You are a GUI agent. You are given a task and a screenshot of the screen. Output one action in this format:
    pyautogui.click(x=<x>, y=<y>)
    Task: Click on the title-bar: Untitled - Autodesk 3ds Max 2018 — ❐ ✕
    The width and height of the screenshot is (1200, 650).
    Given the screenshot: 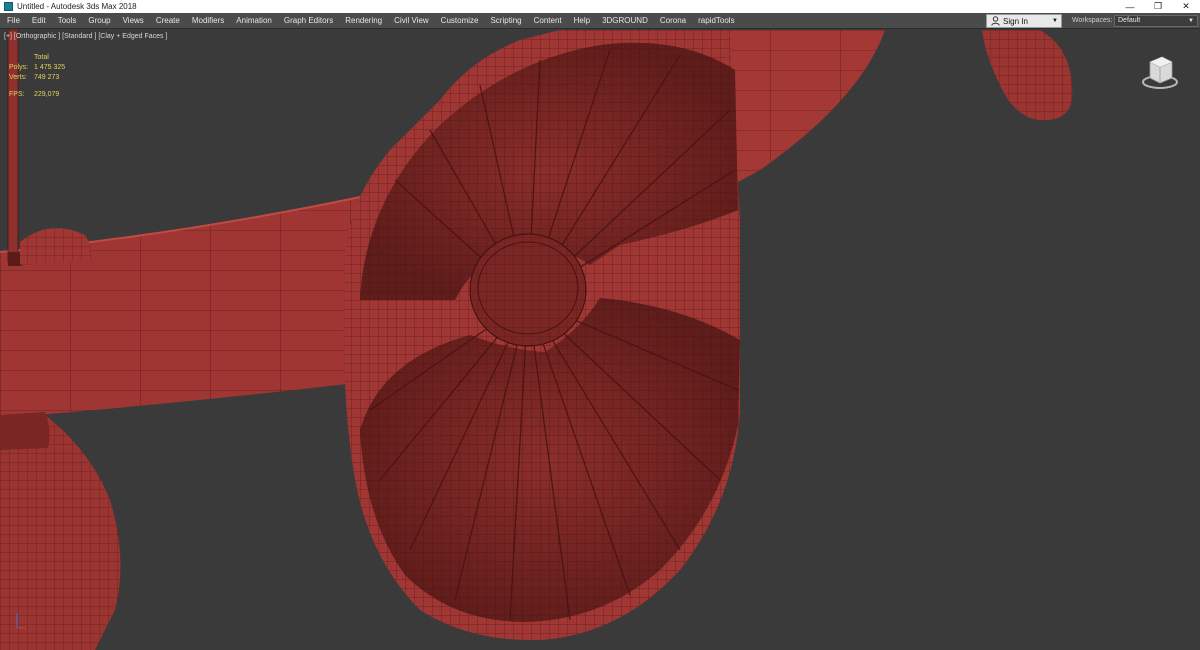 What is the action you would take?
    pyautogui.click(x=600, y=6)
    